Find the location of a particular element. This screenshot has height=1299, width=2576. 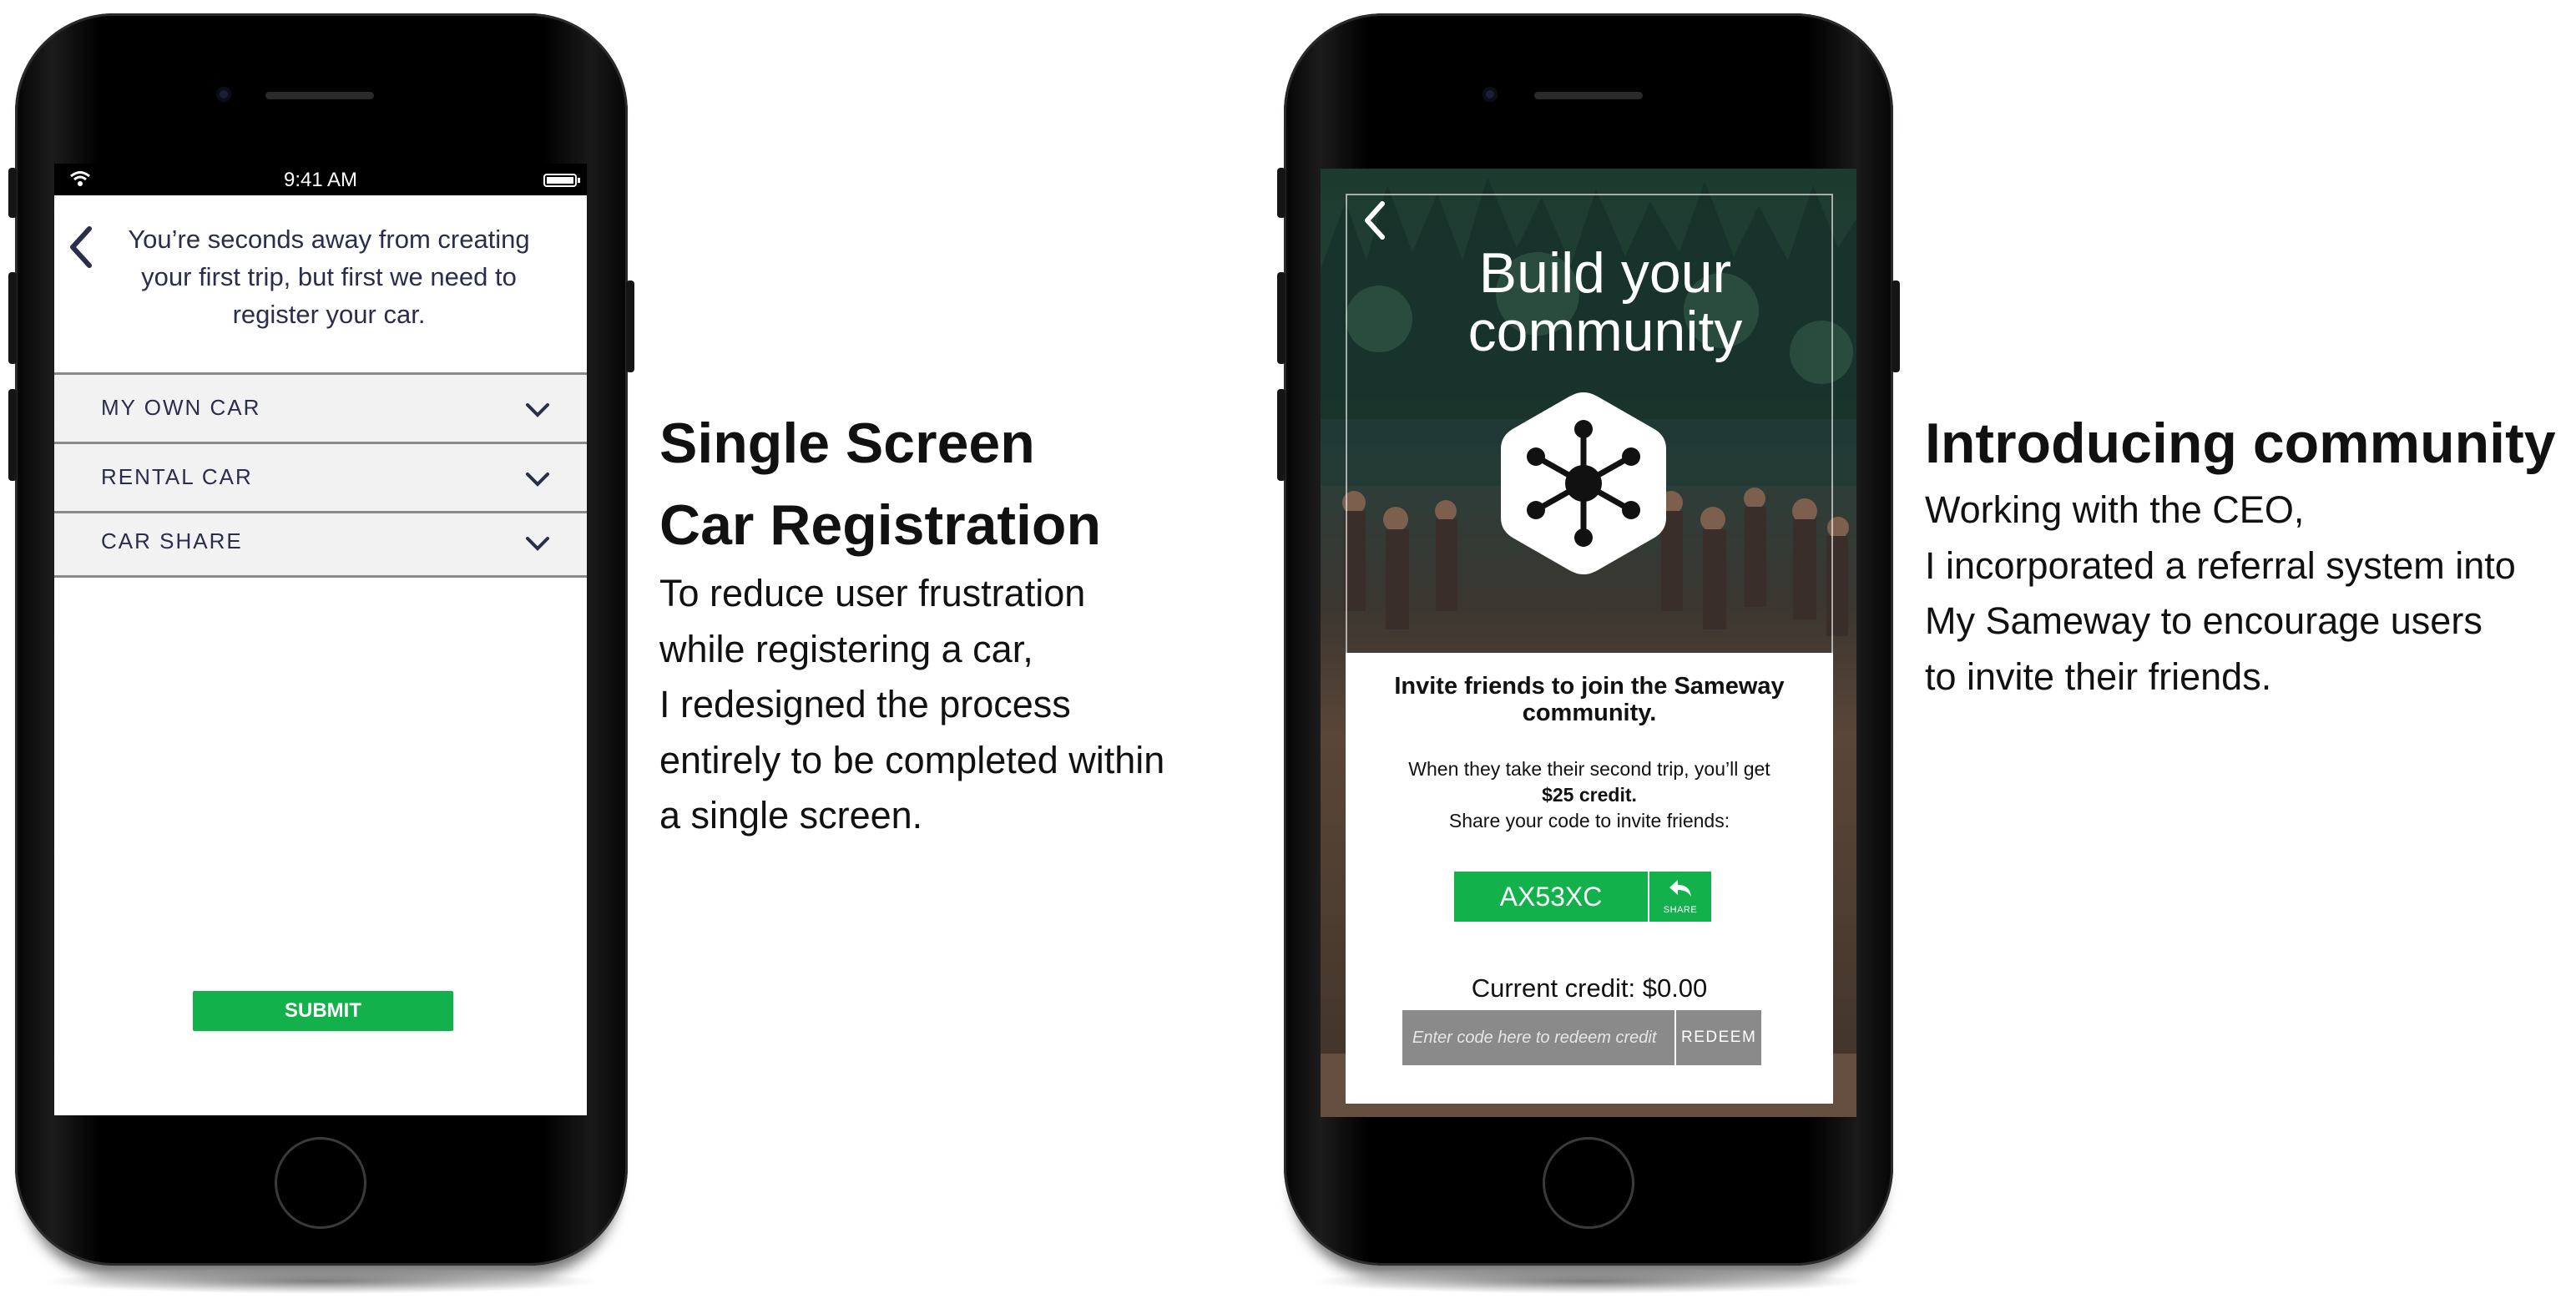

community-title-line: Build your is located at coordinates (1605, 273).